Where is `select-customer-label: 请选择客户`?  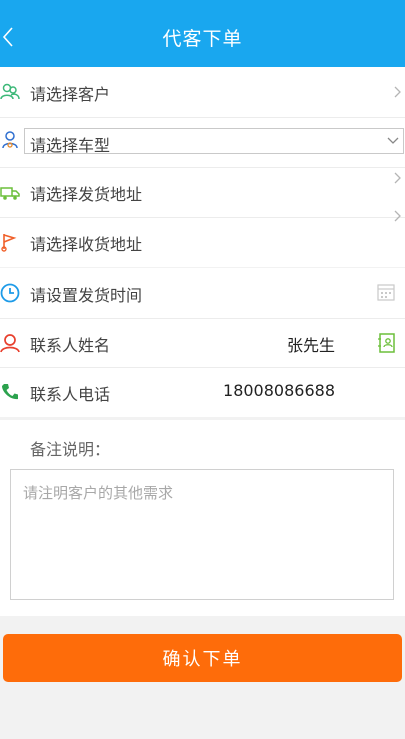 select-customer-label: 请选择客户 is located at coordinates (70, 94).